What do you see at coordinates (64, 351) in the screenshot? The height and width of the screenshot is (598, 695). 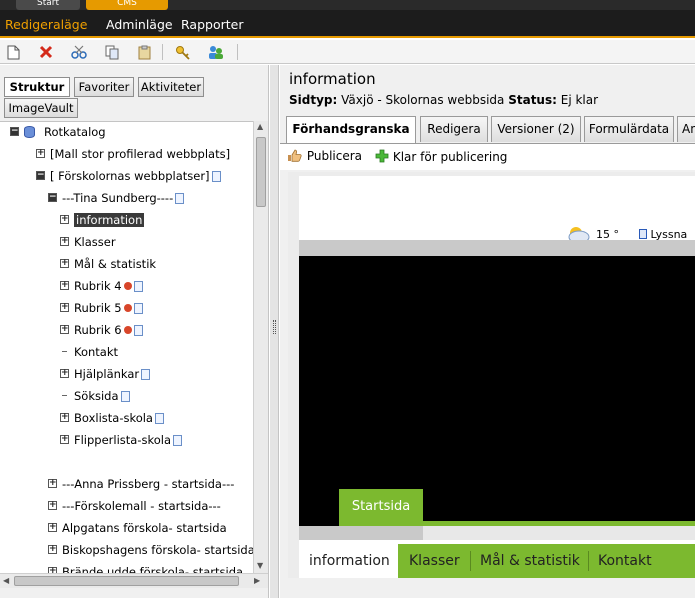 I see `tree-leaf-connector` at bounding box center [64, 351].